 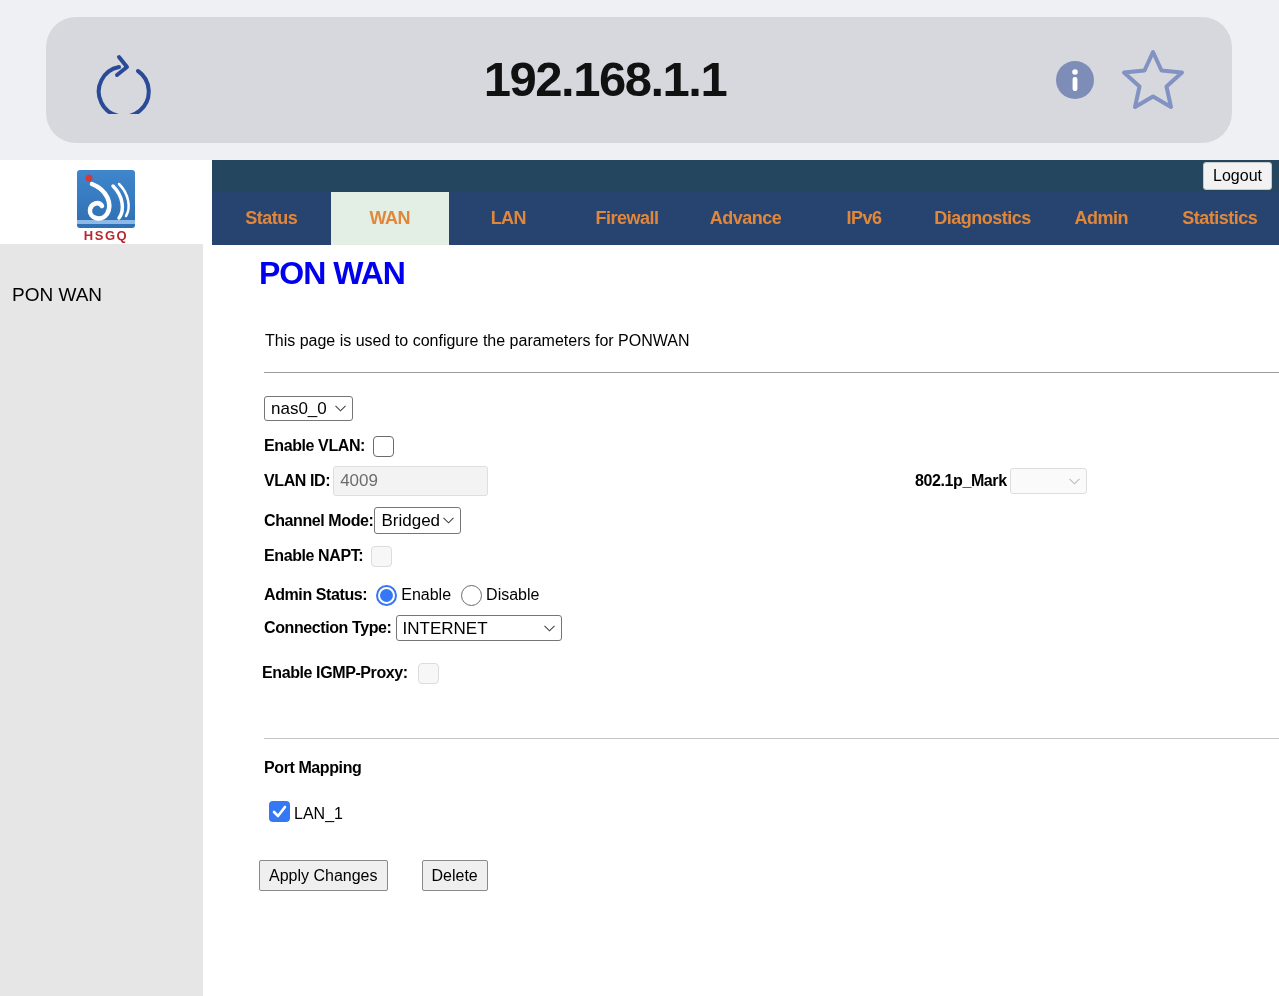 What do you see at coordinates (513, 595) in the screenshot?
I see `radio-label: Disable` at bounding box center [513, 595].